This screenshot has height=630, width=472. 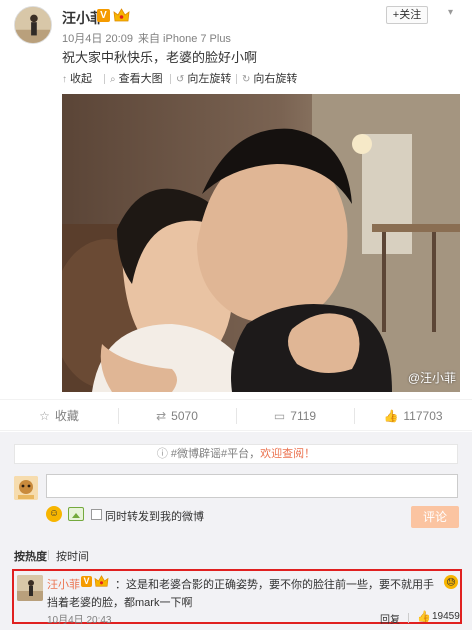 I want to click on repost-icon: ⇄, so click(x=161, y=416).